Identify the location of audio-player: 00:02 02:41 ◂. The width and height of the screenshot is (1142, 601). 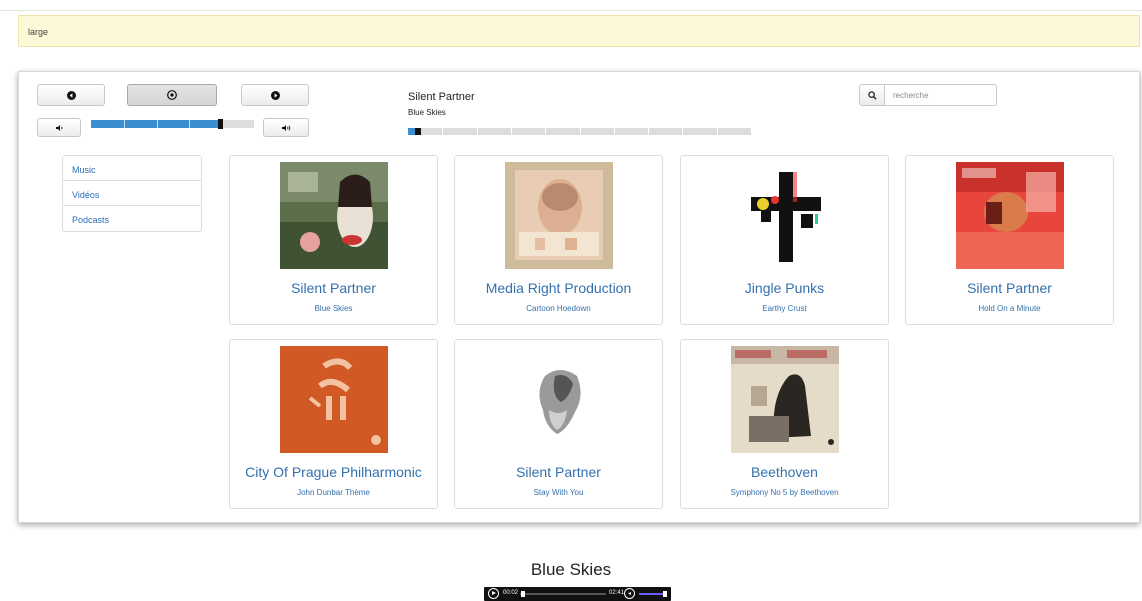
(577, 594).